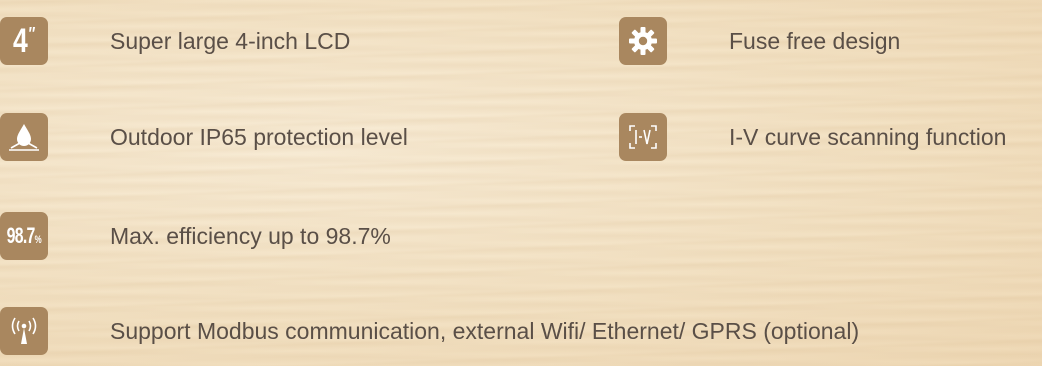  What do you see at coordinates (259, 136) in the screenshot?
I see `feature-label: Outdoor IP65 protection level` at bounding box center [259, 136].